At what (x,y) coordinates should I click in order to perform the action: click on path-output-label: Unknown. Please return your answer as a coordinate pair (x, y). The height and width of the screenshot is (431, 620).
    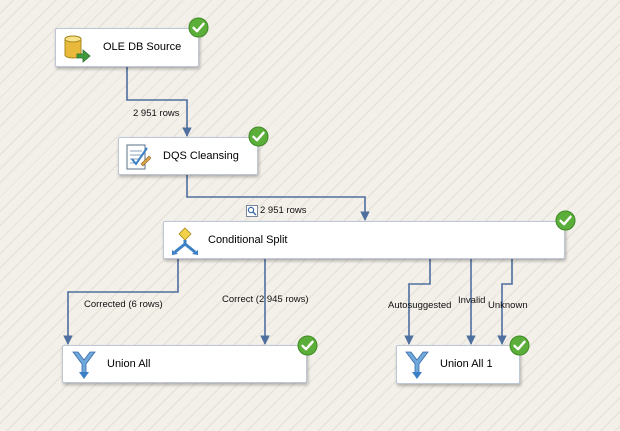
    Looking at the image, I should click on (508, 305).